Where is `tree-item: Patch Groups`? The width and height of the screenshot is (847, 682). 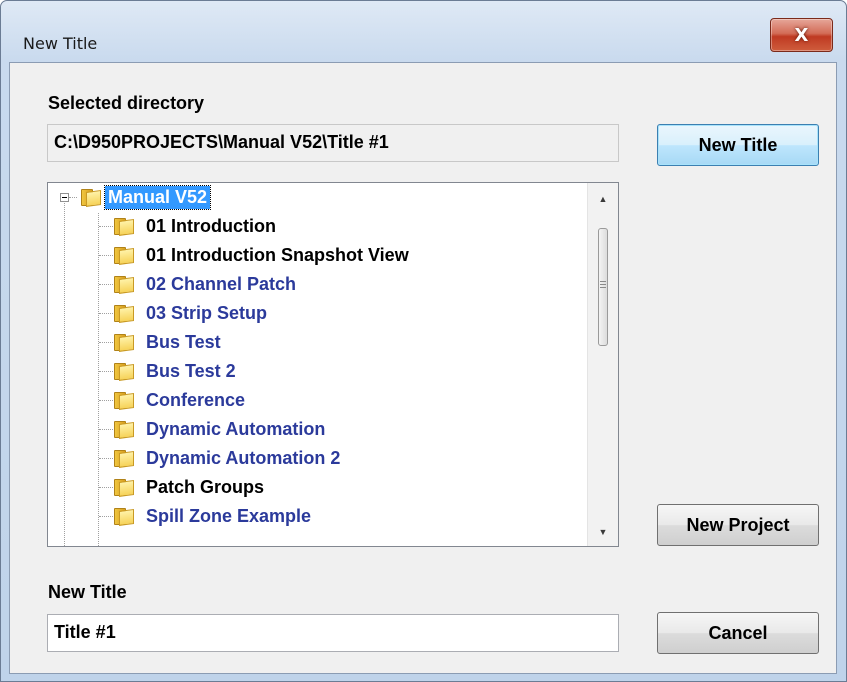
tree-item: Patch Groups is located at coordinates (189, 487).